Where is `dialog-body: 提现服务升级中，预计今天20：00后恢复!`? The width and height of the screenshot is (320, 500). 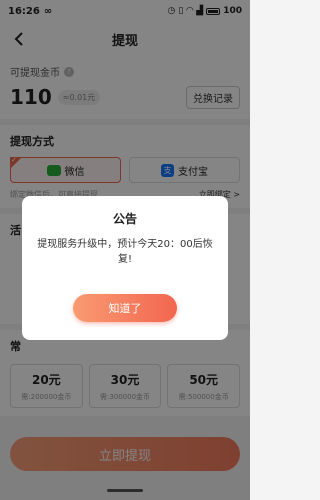
dialog-body: 提现服务升级中，预计今天20：00后恢复! is located at coordinates (125, 252).